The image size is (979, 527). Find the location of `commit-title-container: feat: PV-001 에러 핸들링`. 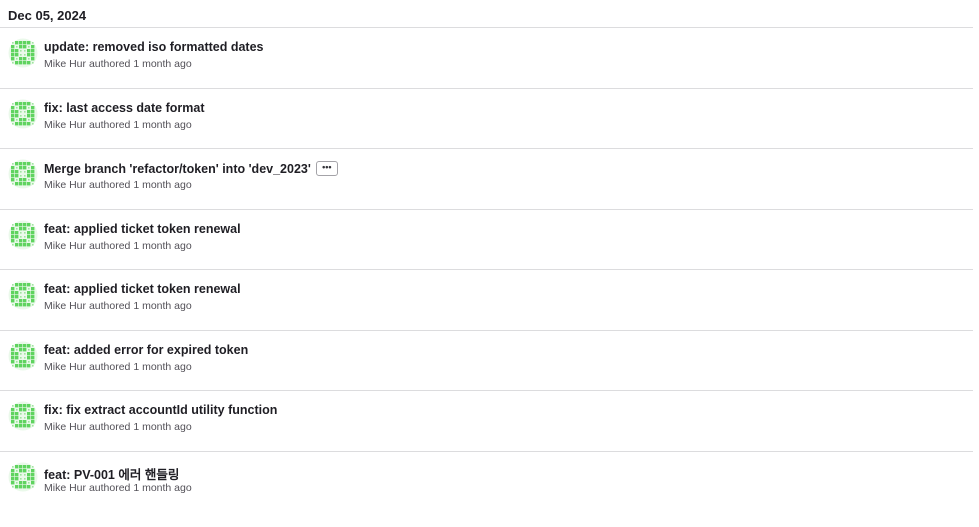

commit-title-container: feat: PV-001 에러 핸들링 is located at coordinates (111, 473).